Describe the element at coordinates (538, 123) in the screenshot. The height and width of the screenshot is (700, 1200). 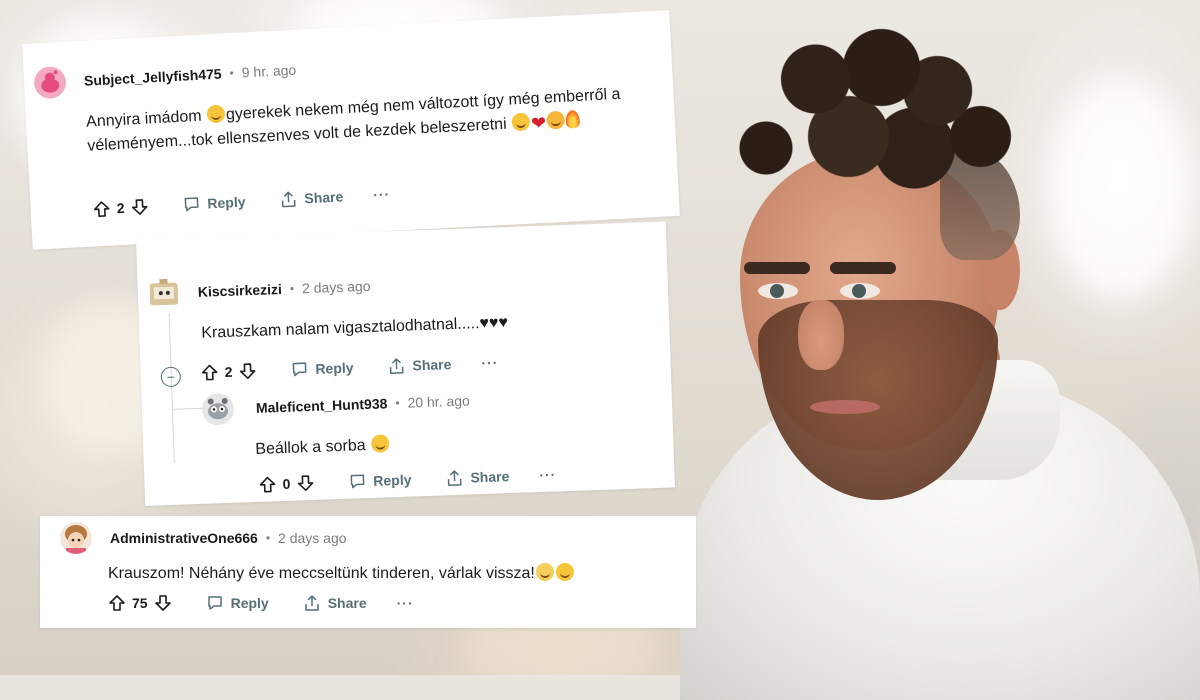
I see `red-heart-emoji-icon: ❤` at that location.